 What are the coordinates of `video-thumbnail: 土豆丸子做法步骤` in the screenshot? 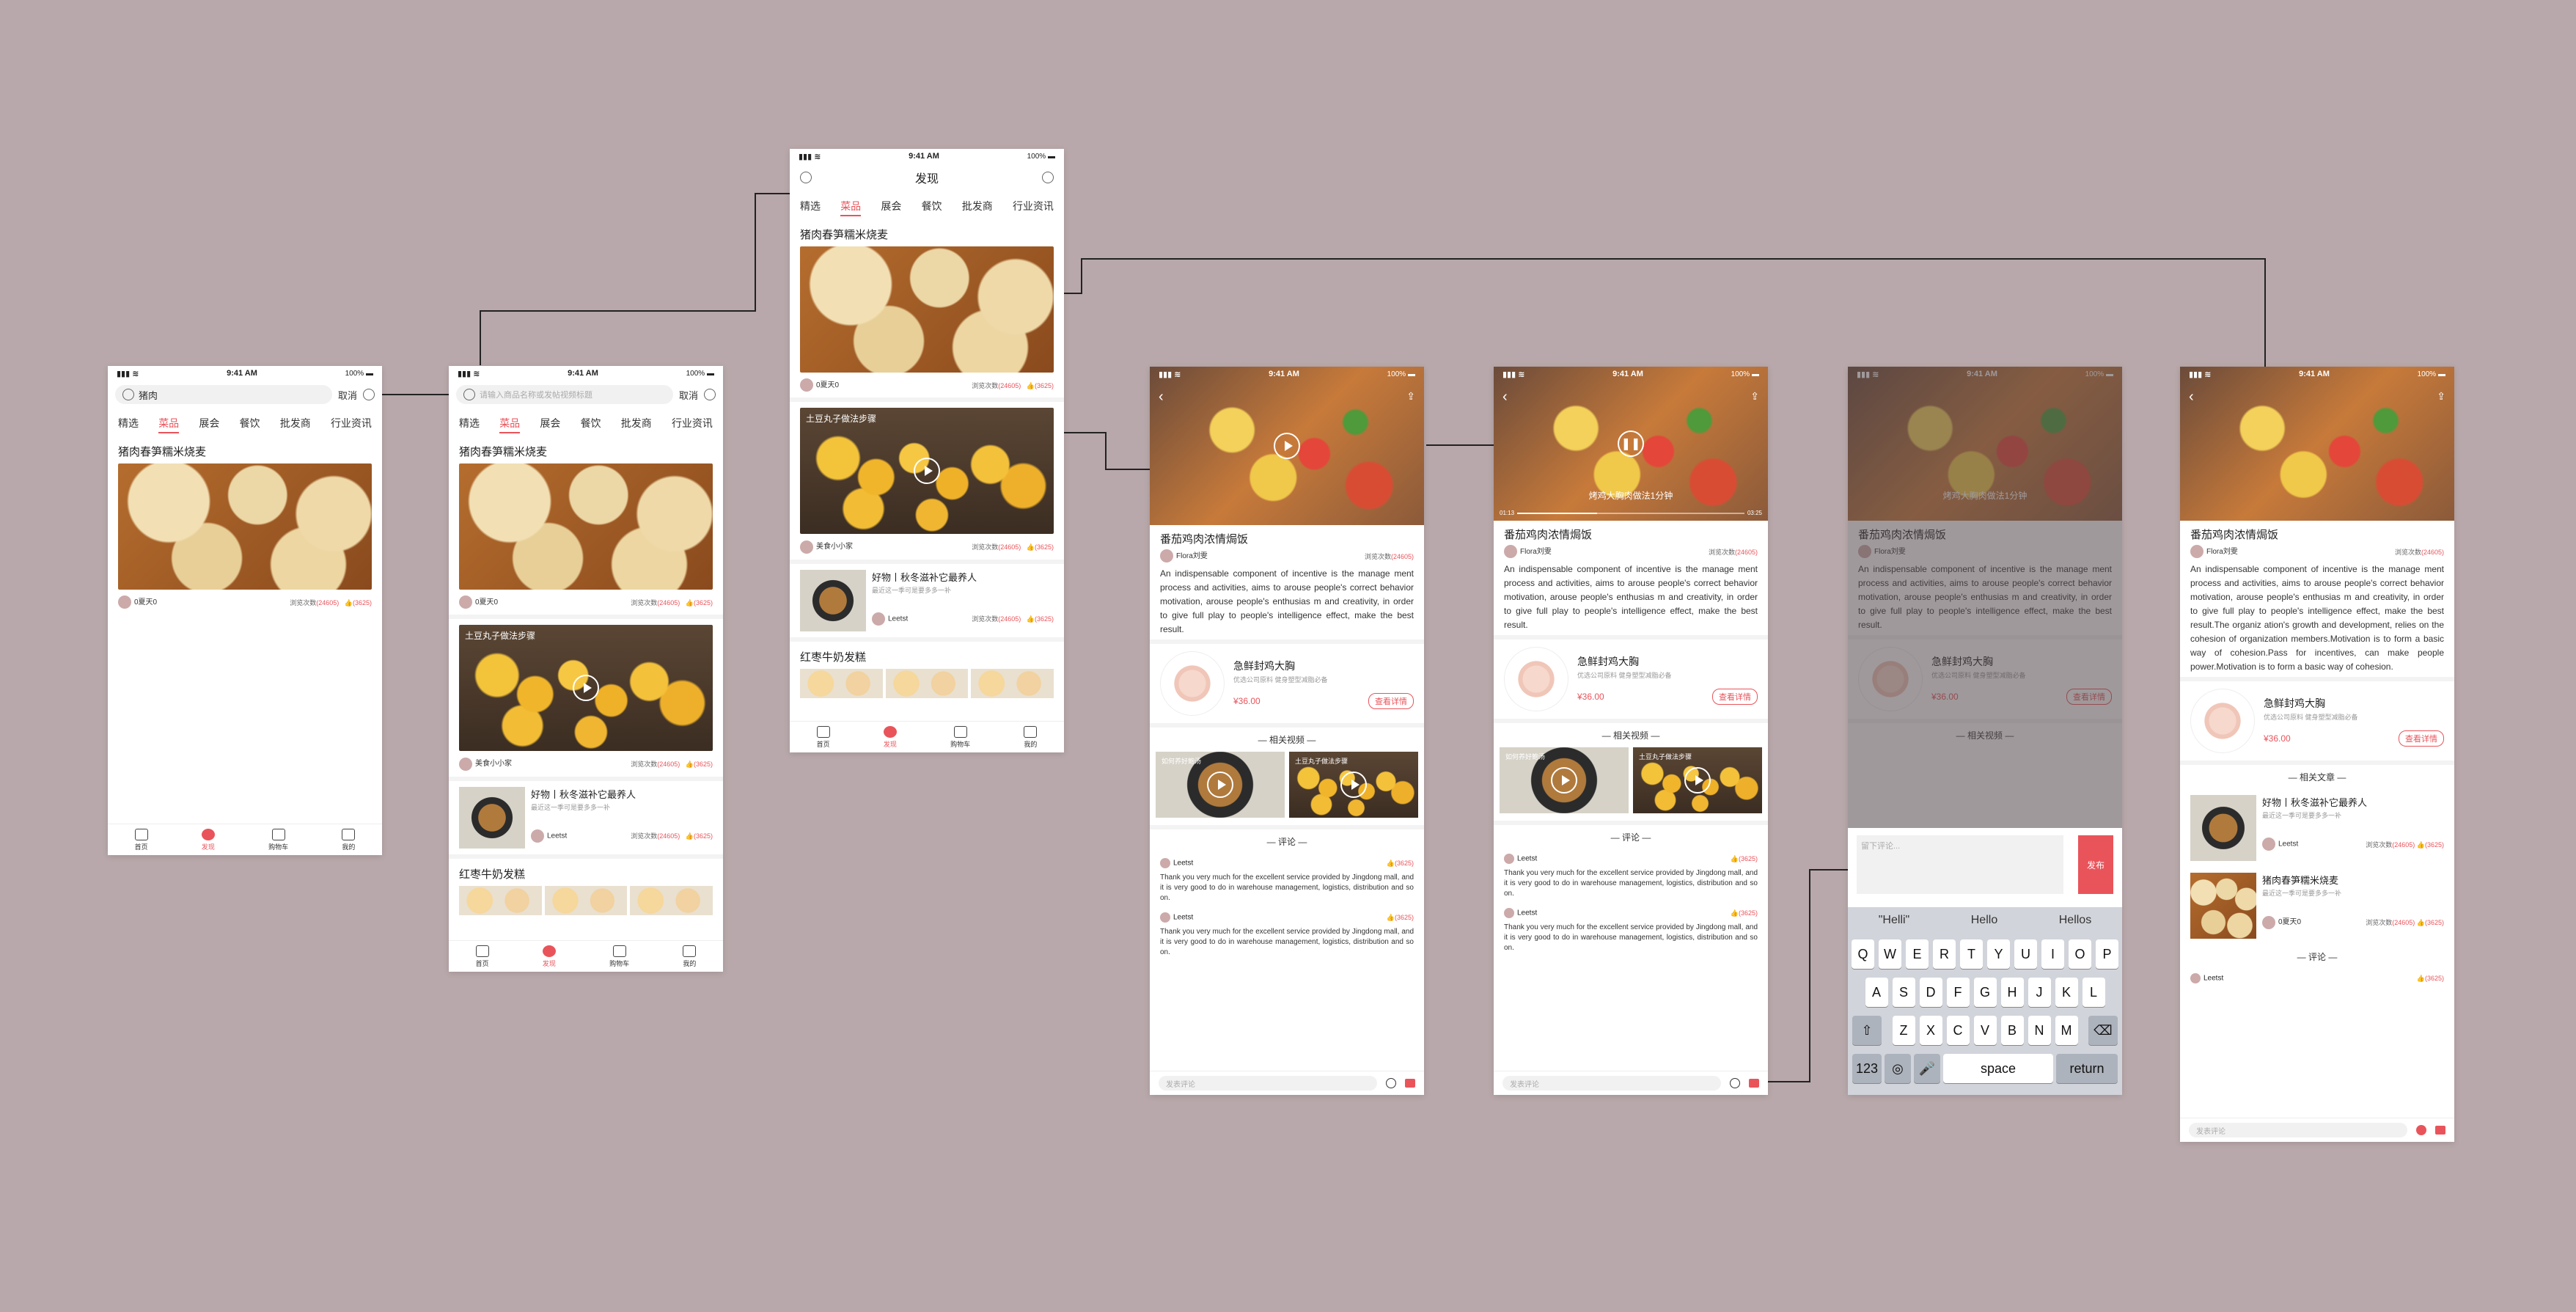 It's located at (586, 688).